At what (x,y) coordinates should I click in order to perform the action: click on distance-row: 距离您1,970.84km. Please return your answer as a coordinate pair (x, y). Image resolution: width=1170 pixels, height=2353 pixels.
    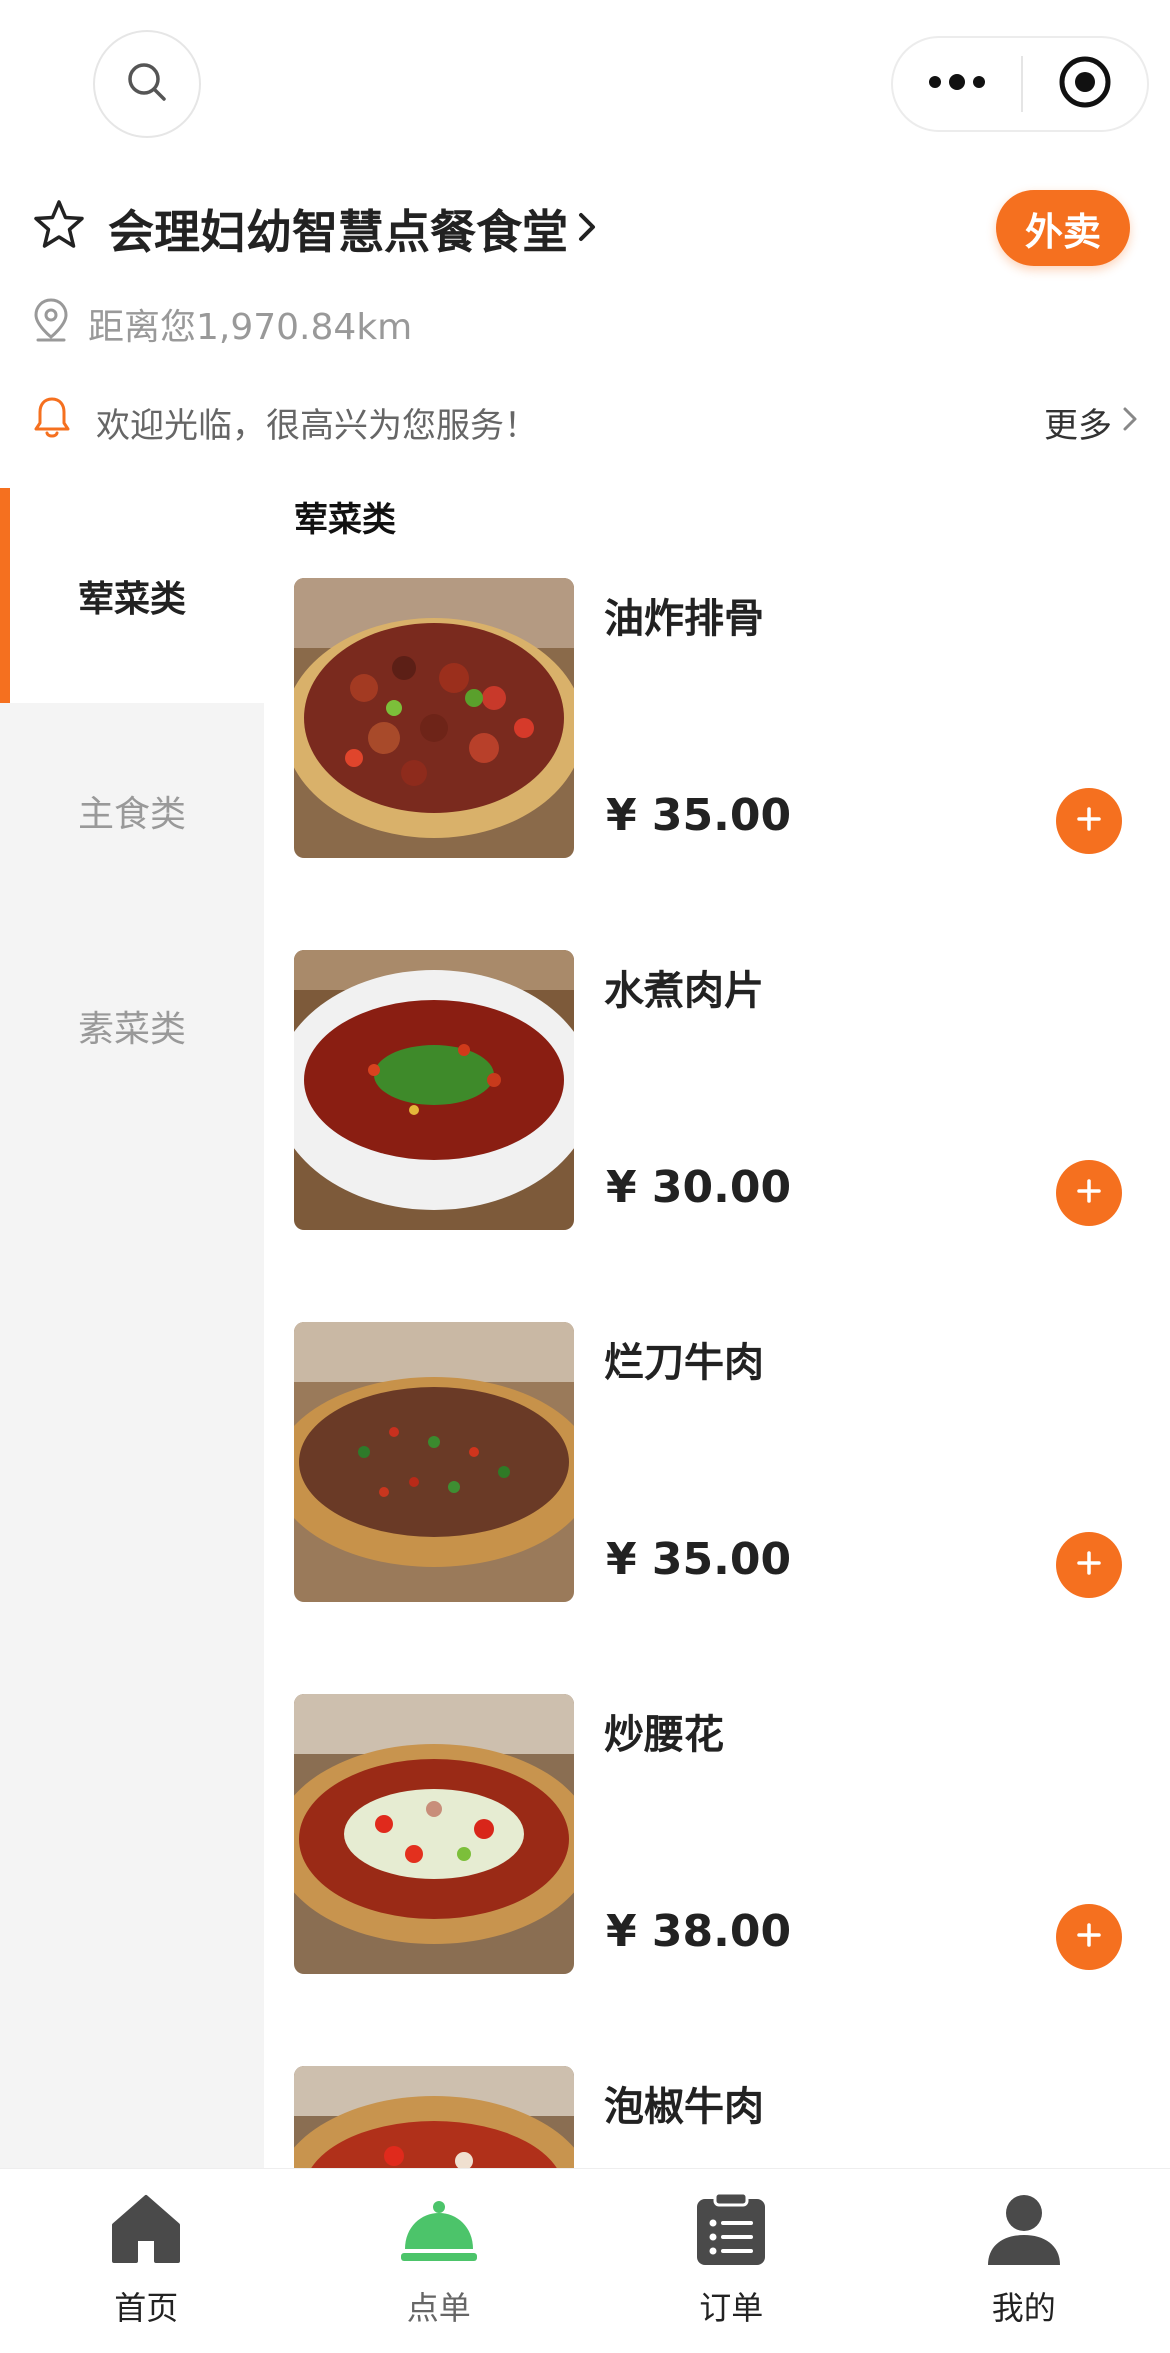
    Looking at the image, I should click on (222, 324).